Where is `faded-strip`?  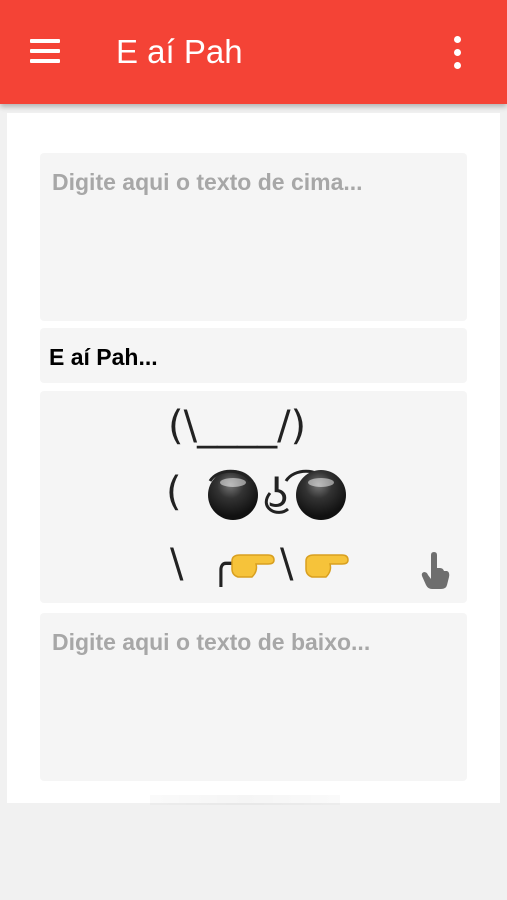
faded-strip is located at coordinates (245, 800).